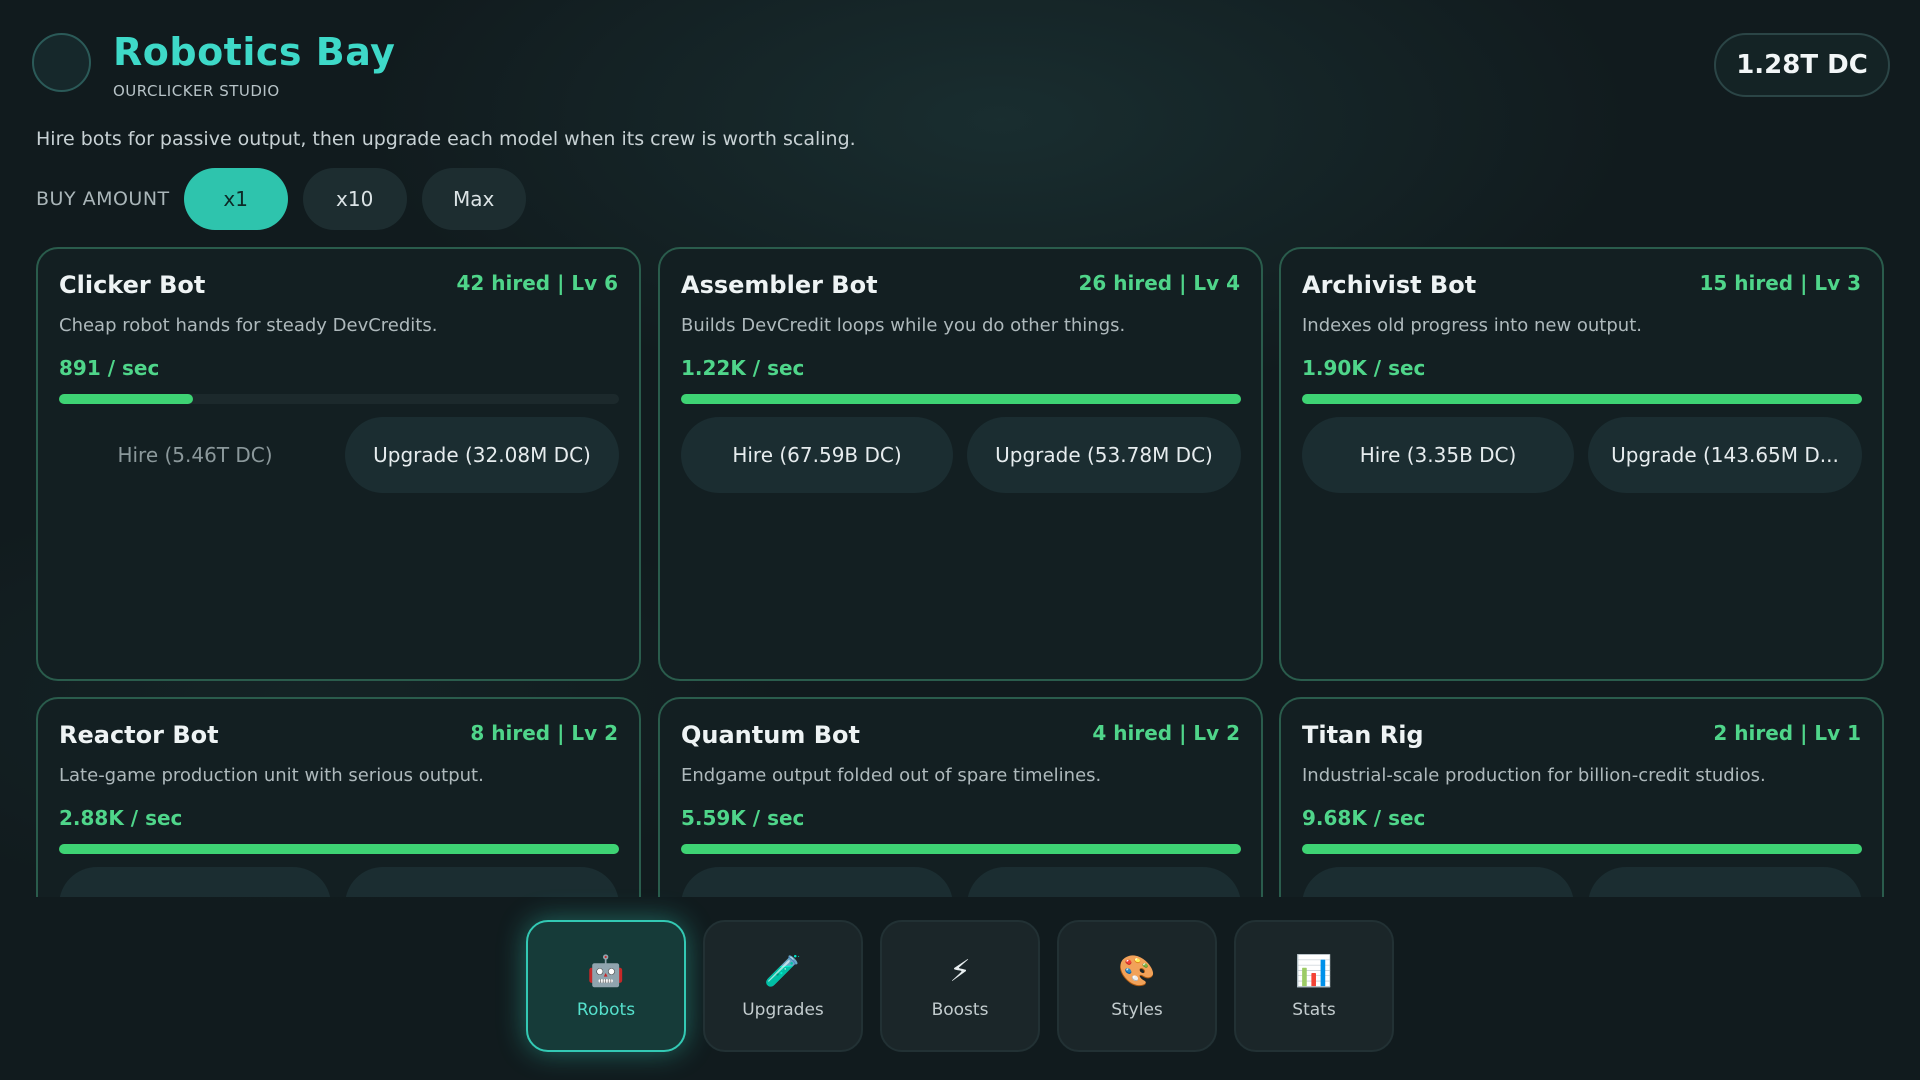 Image resolution: width=1920 pixels, height=1080 pixels. What do you see at coordinates (537, 283) in the screenshot?
I see `bot-hired-level: 42 hired | Lv 6` at bounding box center [537, 283].